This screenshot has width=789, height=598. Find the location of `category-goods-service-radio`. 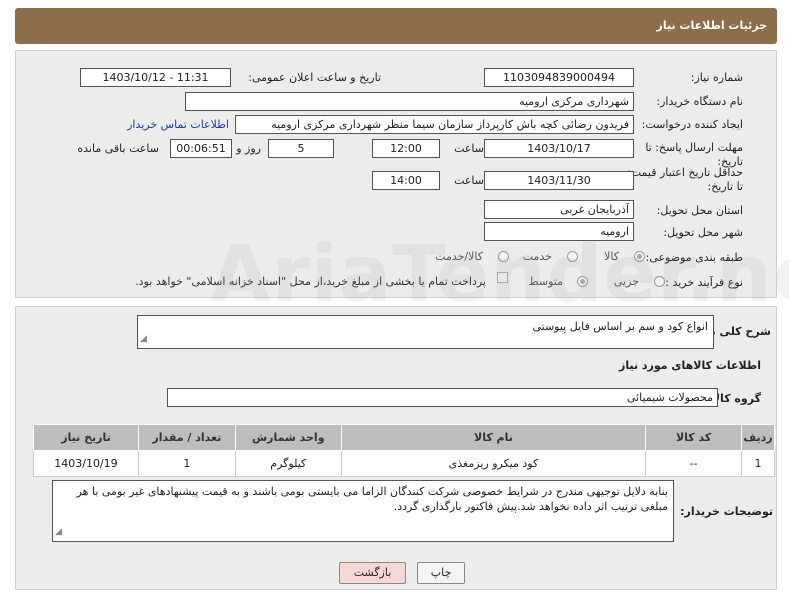

category-goods-service-radio is located at coordinates (503, 256).